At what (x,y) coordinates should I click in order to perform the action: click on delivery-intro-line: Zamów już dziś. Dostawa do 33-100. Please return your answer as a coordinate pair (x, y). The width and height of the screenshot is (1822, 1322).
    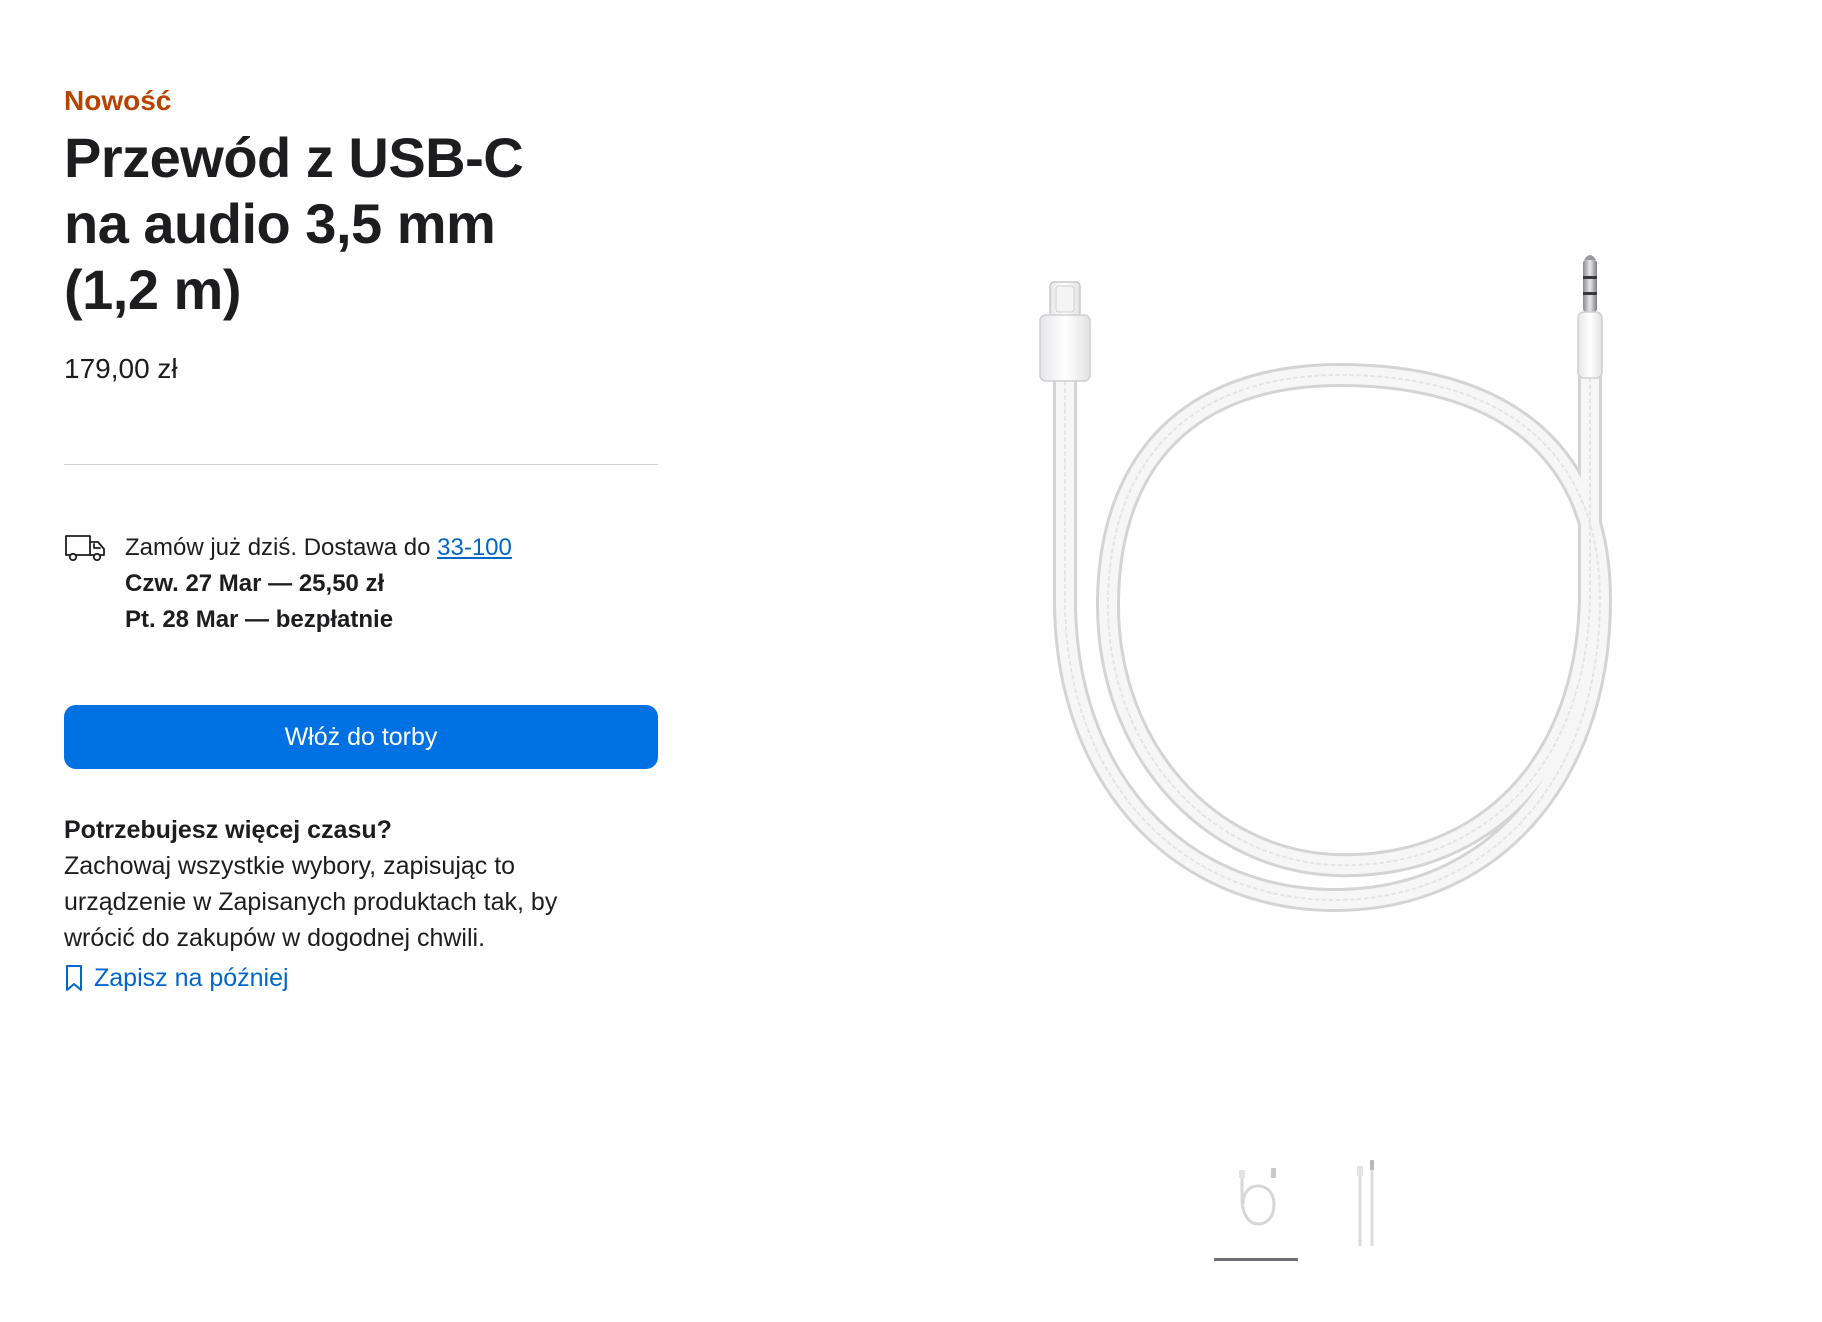
    Looking at the image, I should click on (318, 548).